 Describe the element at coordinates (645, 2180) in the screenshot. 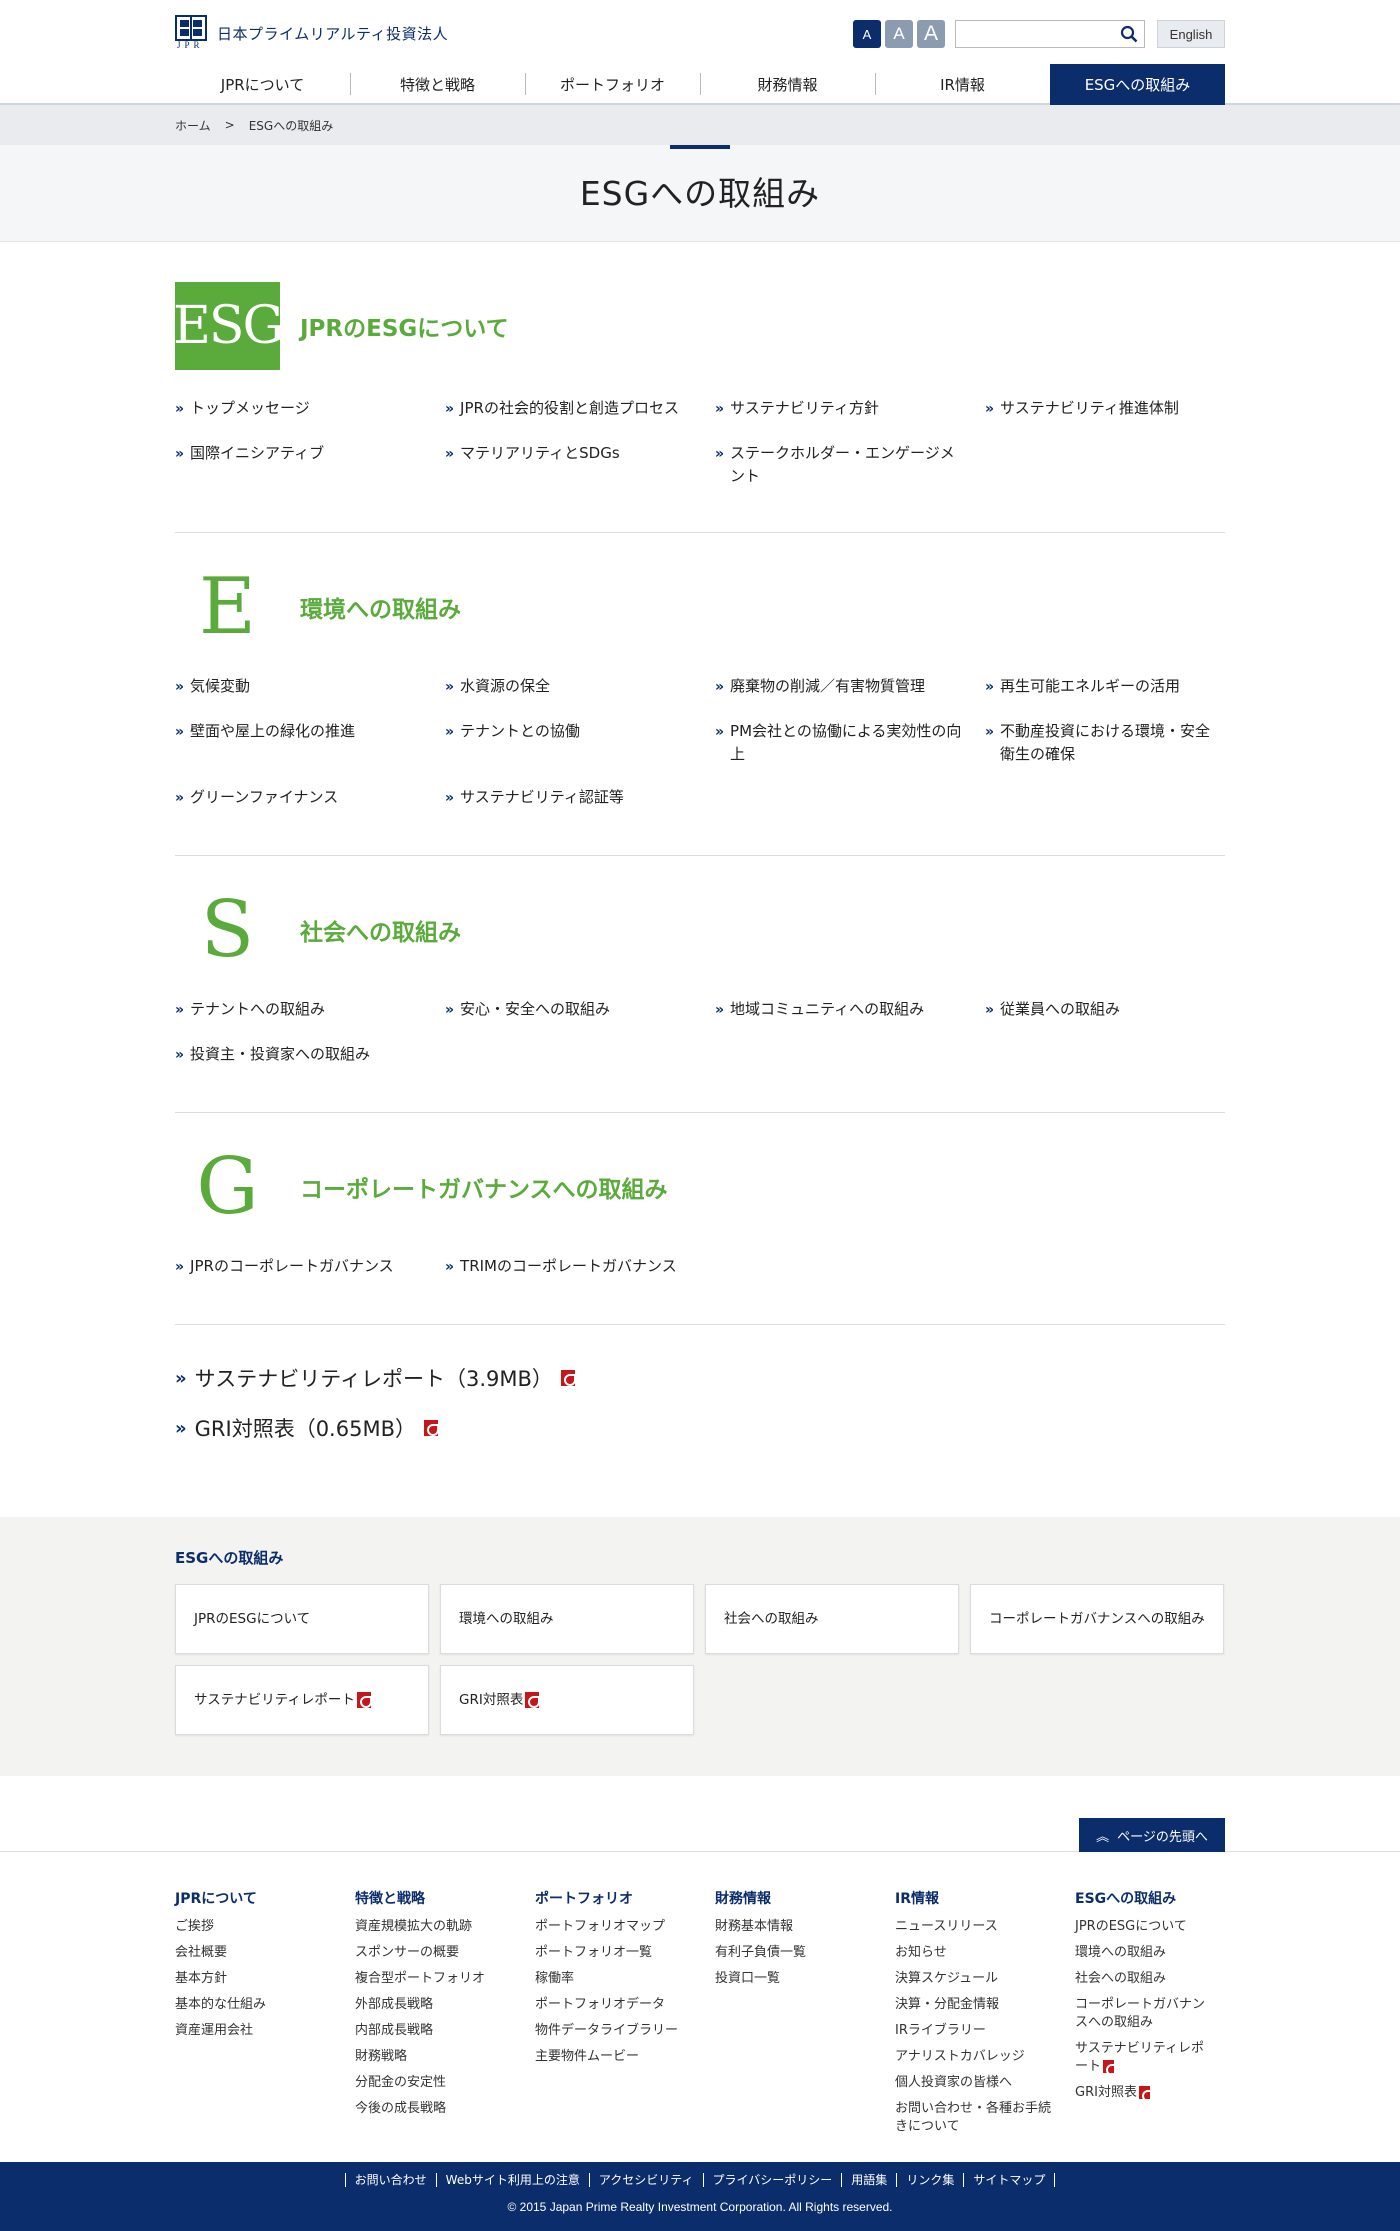

I see `footer-bottom-link: アクセシビリティ` at that location.